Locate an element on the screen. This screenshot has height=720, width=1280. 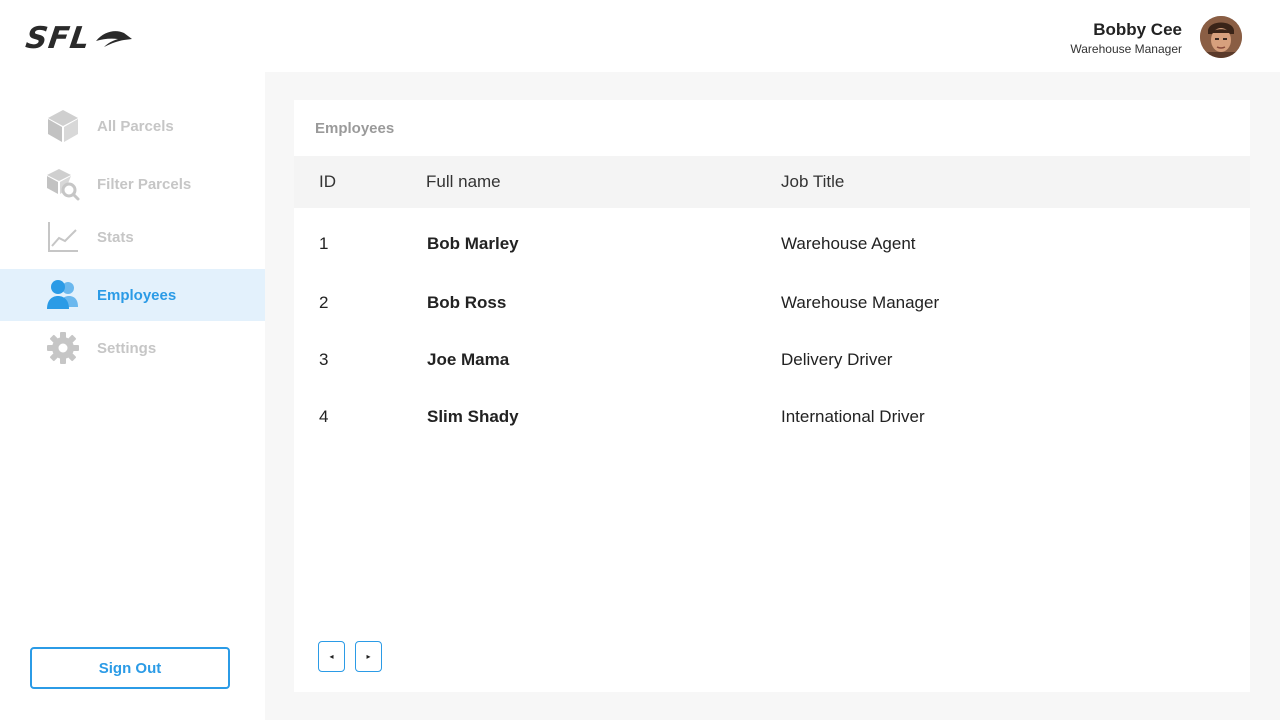
cell-id: 2 is located at coordinates (324, 302).